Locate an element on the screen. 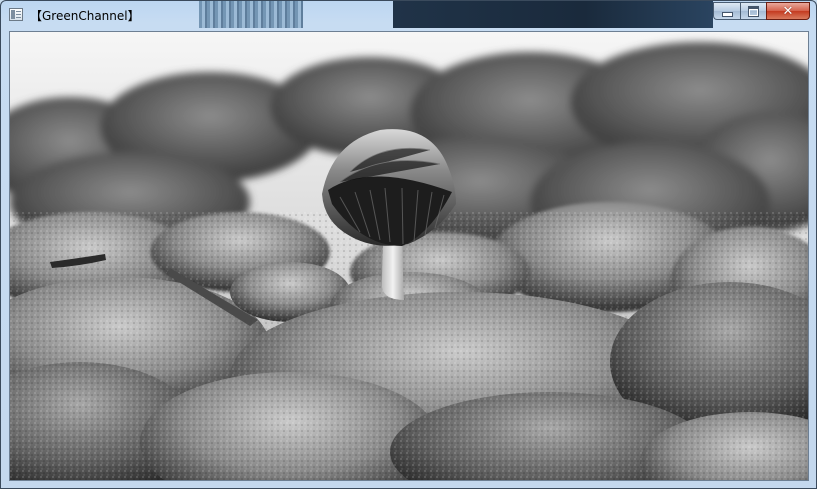  caption-buttons: ✕ is located at coordinates (761, 11).